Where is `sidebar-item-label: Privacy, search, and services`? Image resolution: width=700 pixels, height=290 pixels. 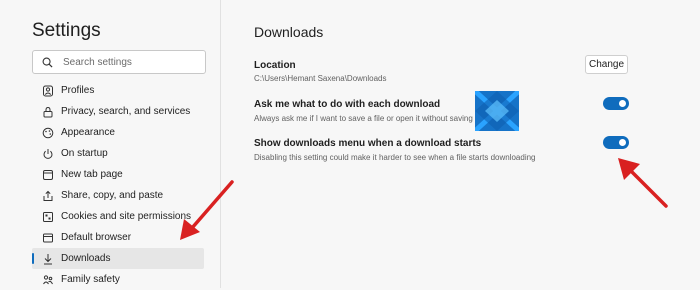
sidebar-item-label: Privacy, search, and services is located at coordinates (126, 111).